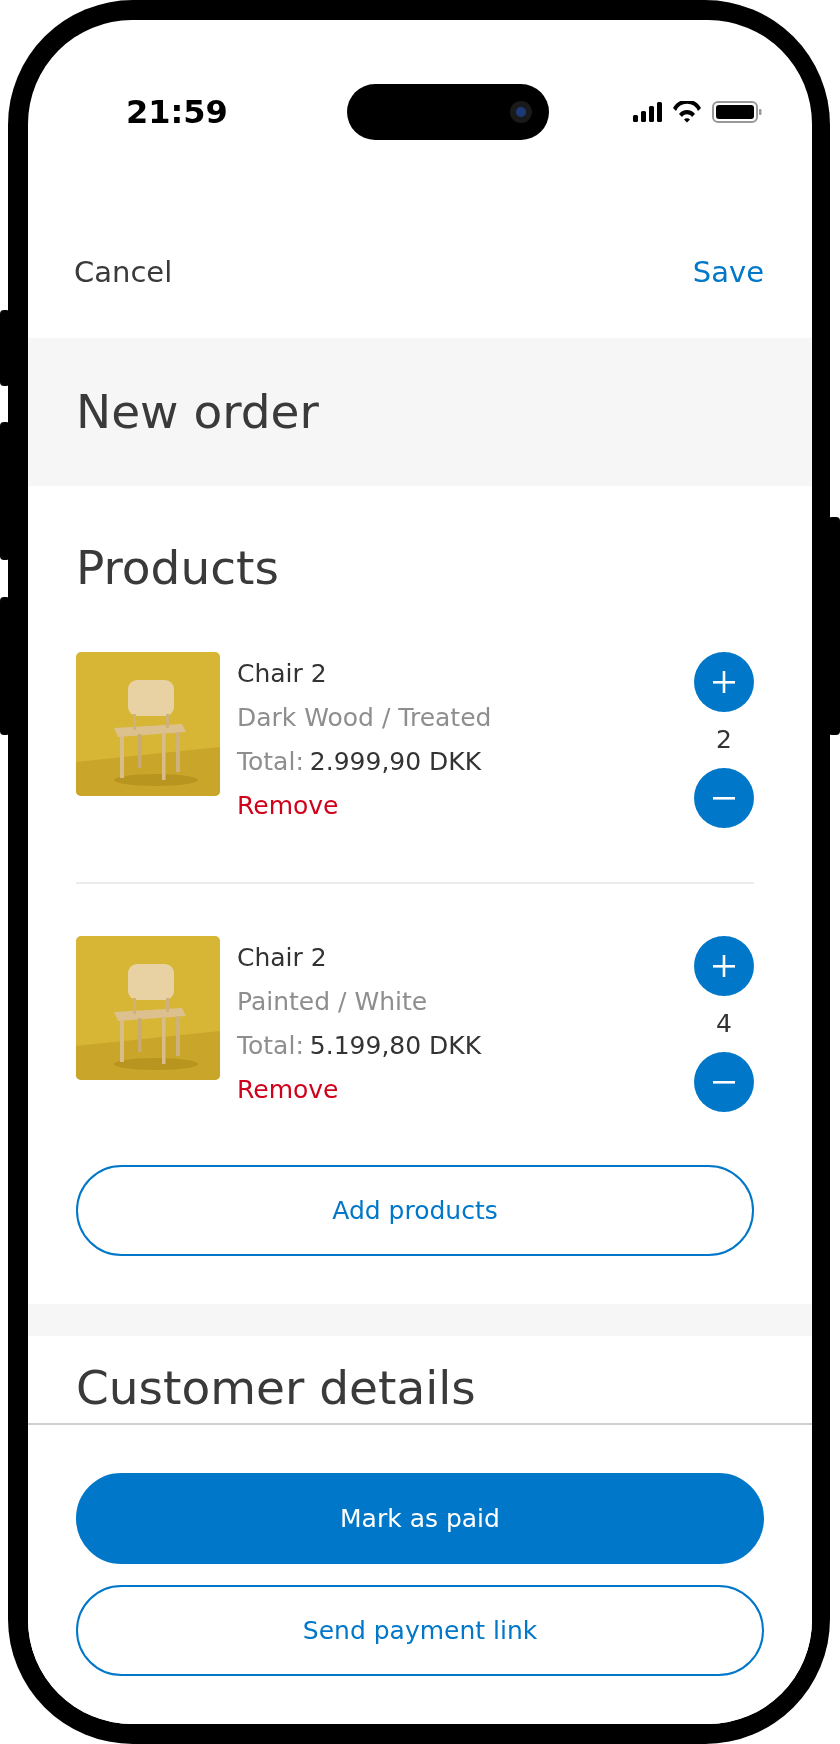 This screenshot has width=840, height=1744. I want to click on battery-icon, so click(737, 112).